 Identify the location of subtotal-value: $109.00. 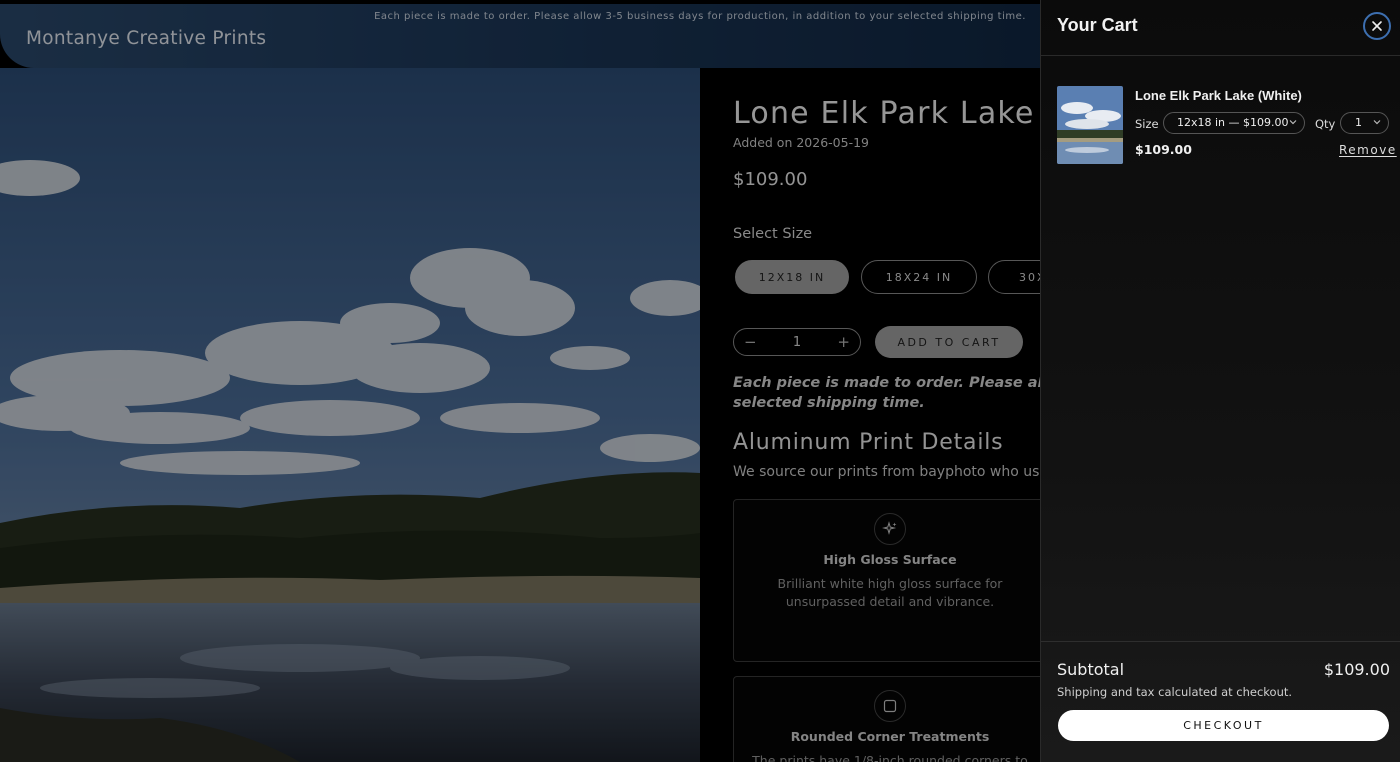
(1356, 669).